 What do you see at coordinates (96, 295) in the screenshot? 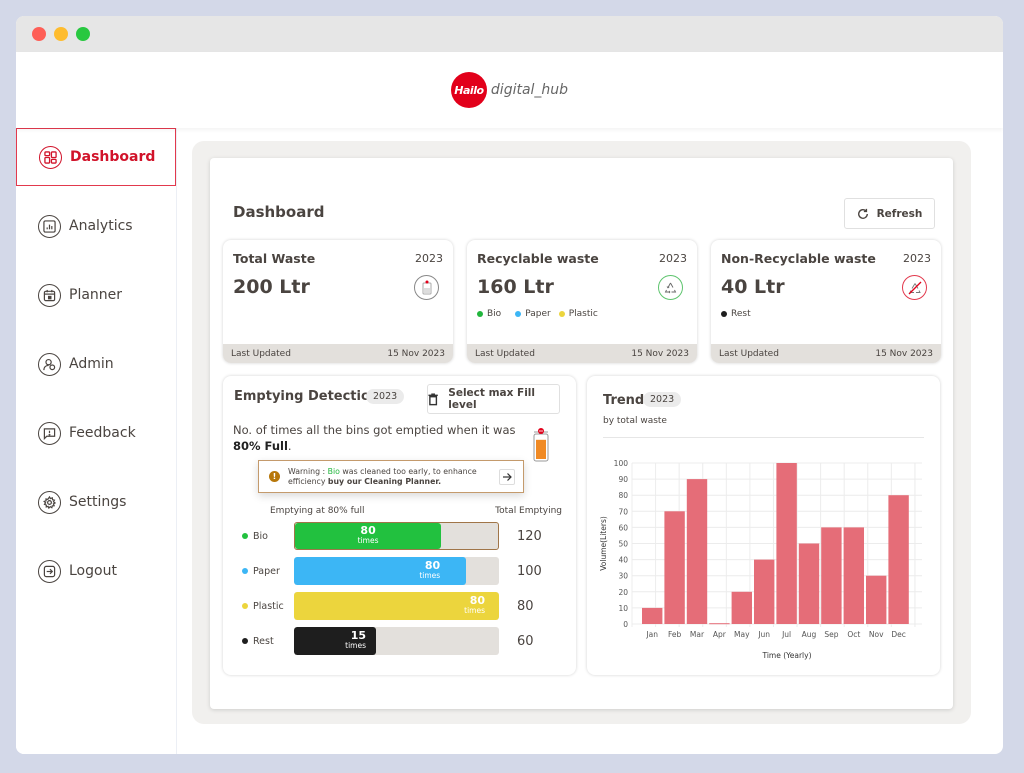
I see `sidebar-item-planner: Planner` at bounding box center [96, 295].